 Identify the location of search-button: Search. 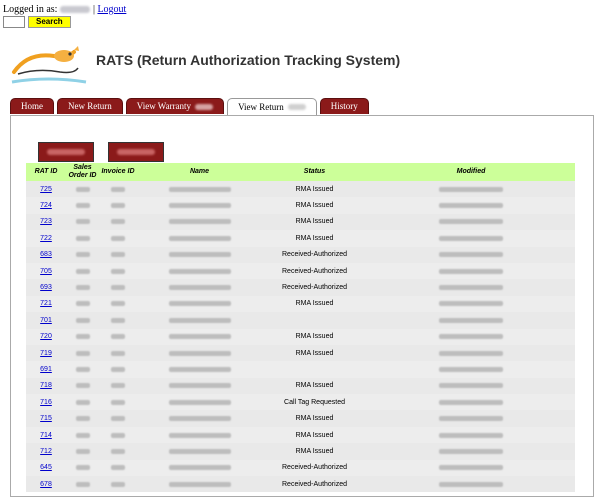
(49, 22).